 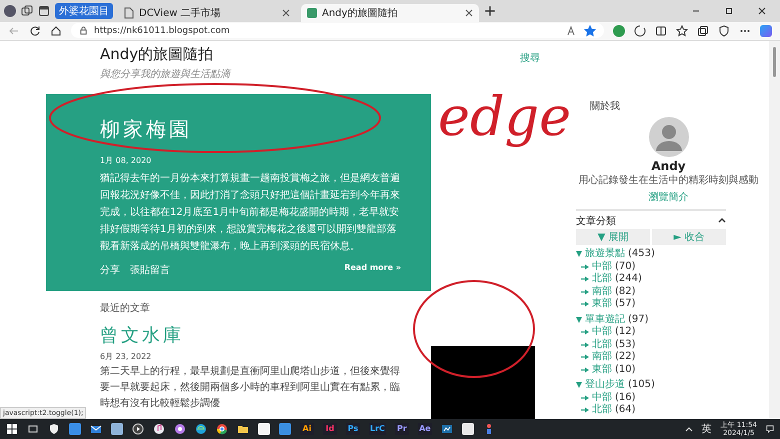 I want to click on task-view-icon, so click(x=33, y=429).